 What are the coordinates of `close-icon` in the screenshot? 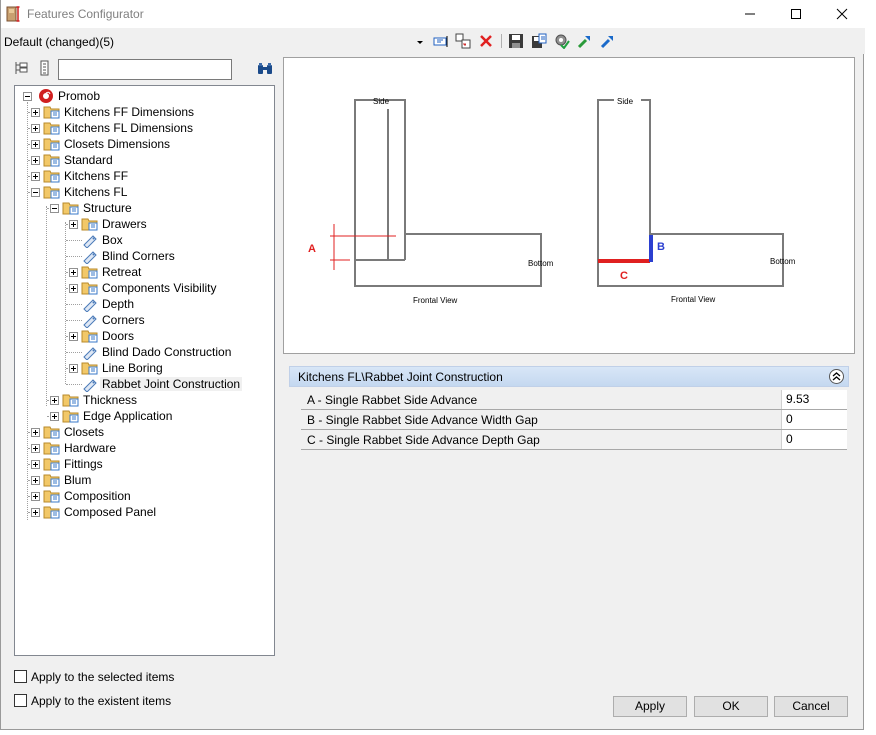 It's located at (842, 14).